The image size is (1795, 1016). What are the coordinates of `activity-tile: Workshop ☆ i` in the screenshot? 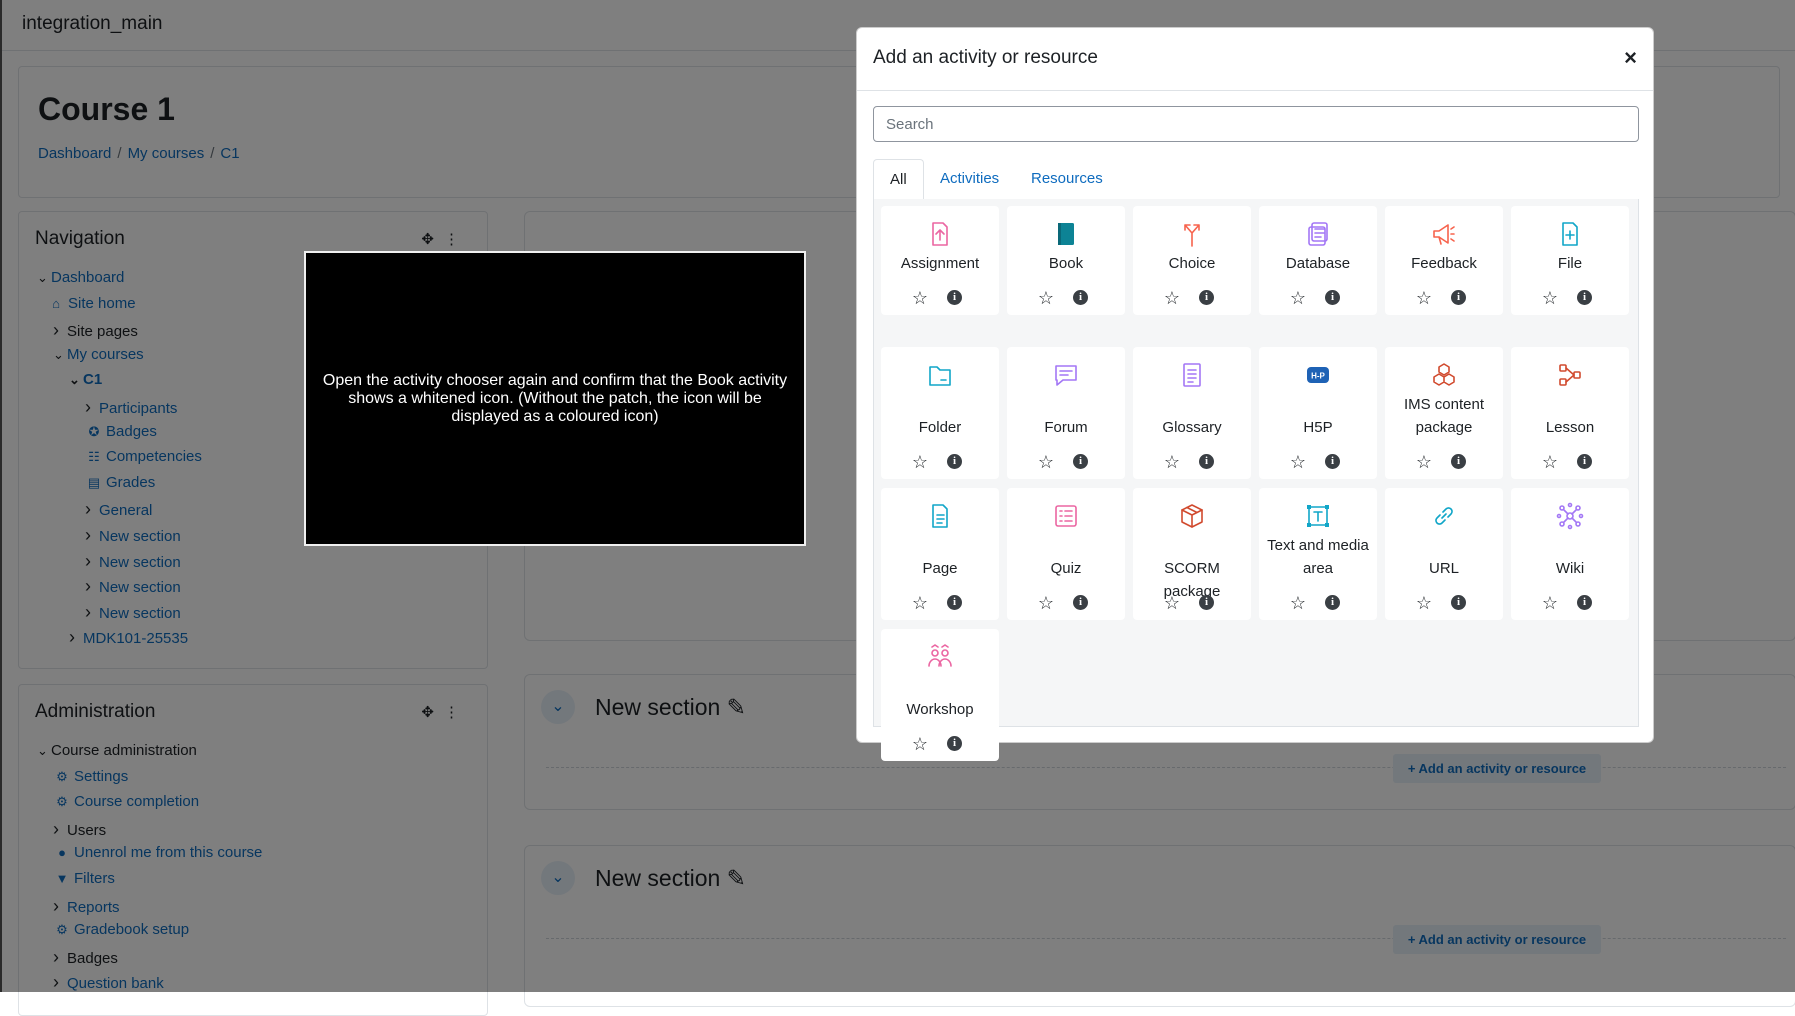 It's located at (940, 695).